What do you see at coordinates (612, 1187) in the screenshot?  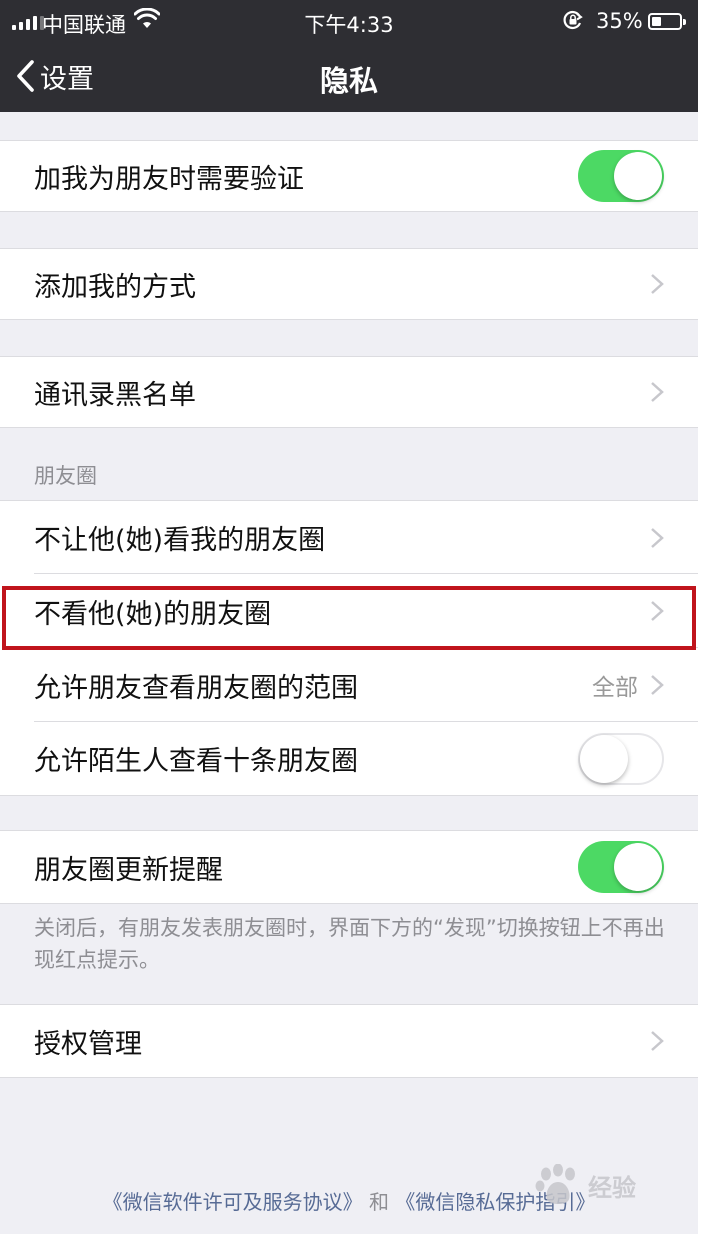 I see `watermark-text: 经验` at bounding box center [612, 1187].